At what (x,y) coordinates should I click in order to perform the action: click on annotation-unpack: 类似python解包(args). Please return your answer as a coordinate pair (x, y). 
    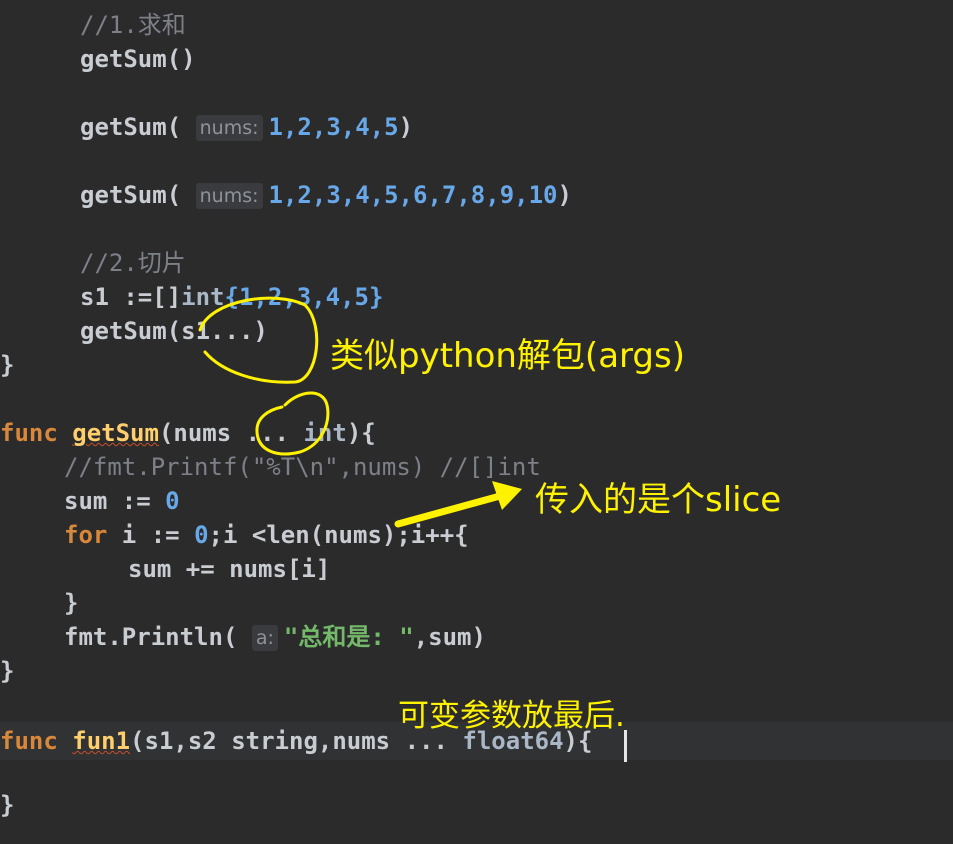
    Looking at the image, I should click on (507, 356).